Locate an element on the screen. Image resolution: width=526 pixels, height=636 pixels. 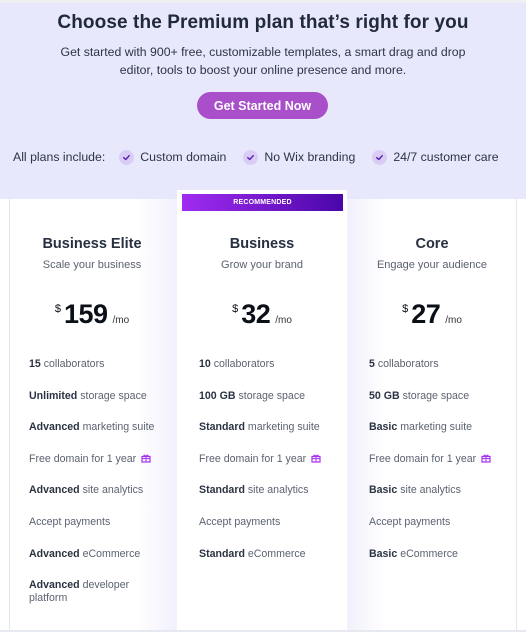
plan-price: $159/mo is located at coordinates (92, 314).